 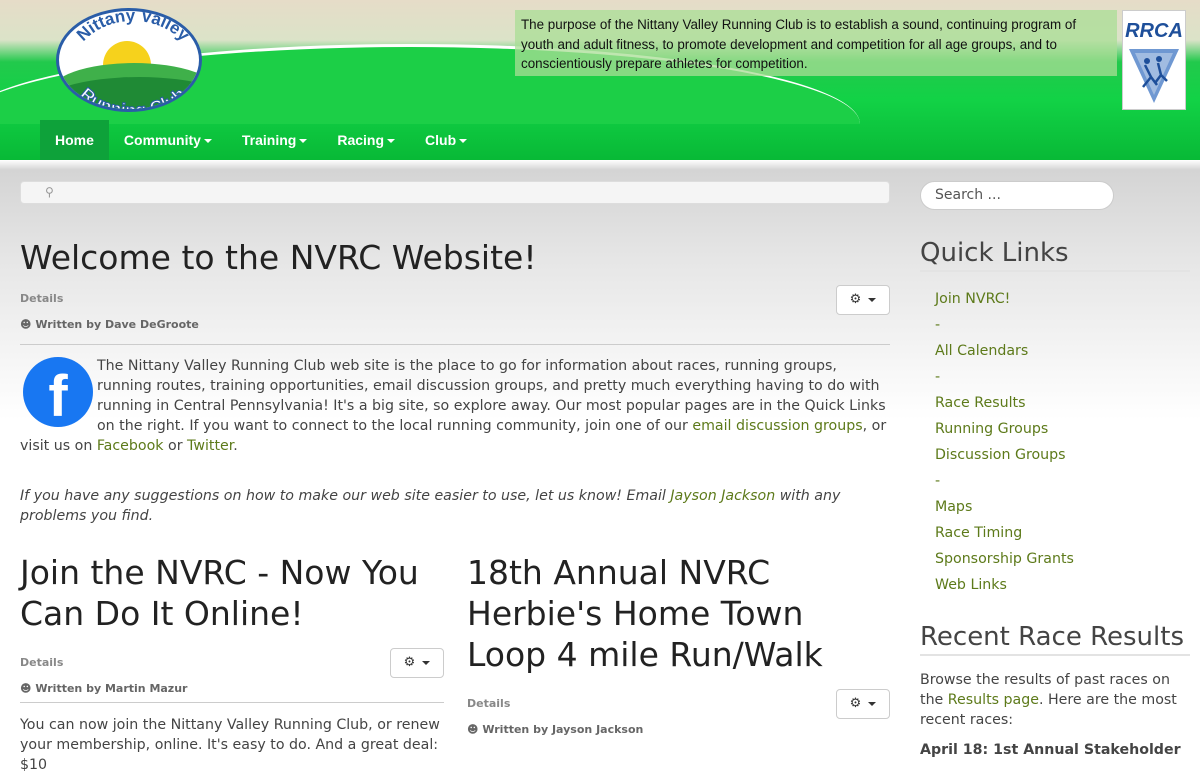 I want to click on quick-link-running-groups: Running Groups, so click(x=991, y=429).